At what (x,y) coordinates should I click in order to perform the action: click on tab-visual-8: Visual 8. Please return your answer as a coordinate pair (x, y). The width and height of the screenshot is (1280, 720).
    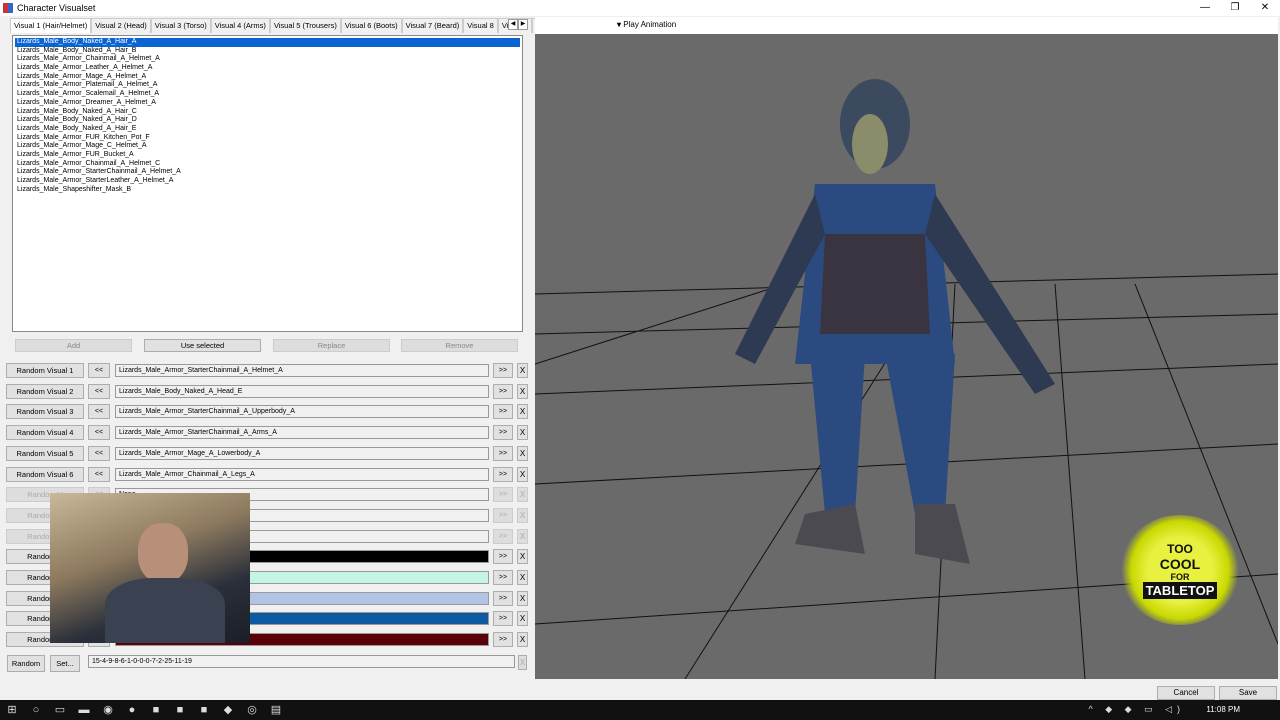
    Looking at the image, I should click on (480, 25).